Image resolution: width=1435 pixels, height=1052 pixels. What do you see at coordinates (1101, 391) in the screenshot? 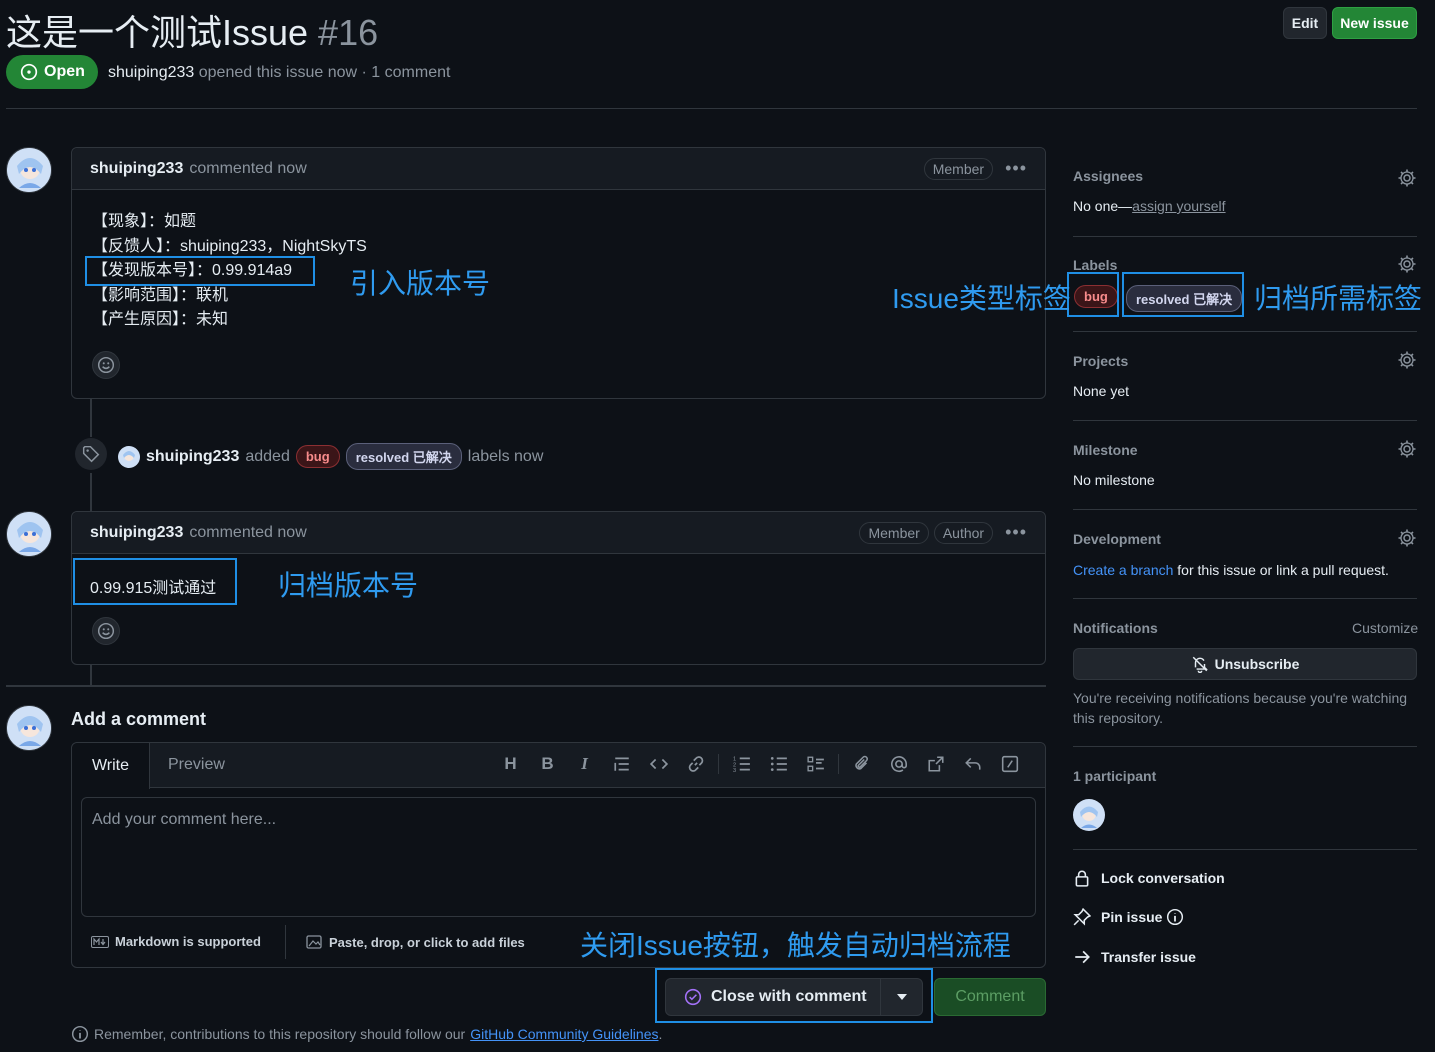
I see `projects-value: None yet` at bounding box center [1101, 391].